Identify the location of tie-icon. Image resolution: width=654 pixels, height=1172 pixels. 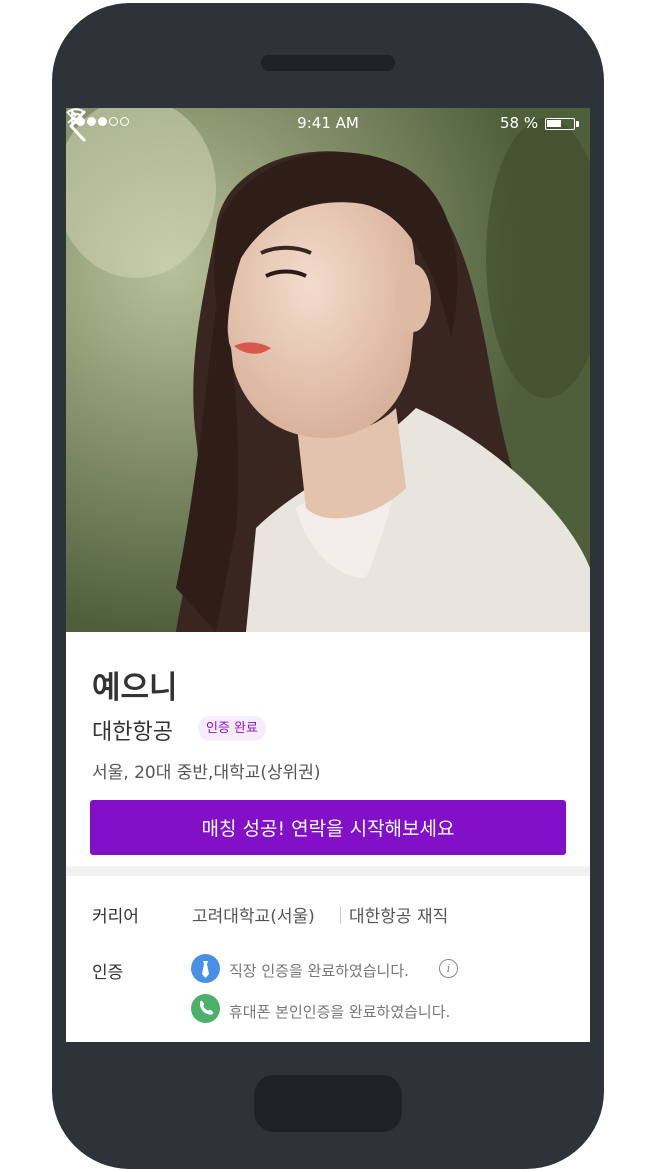
(205, 968).